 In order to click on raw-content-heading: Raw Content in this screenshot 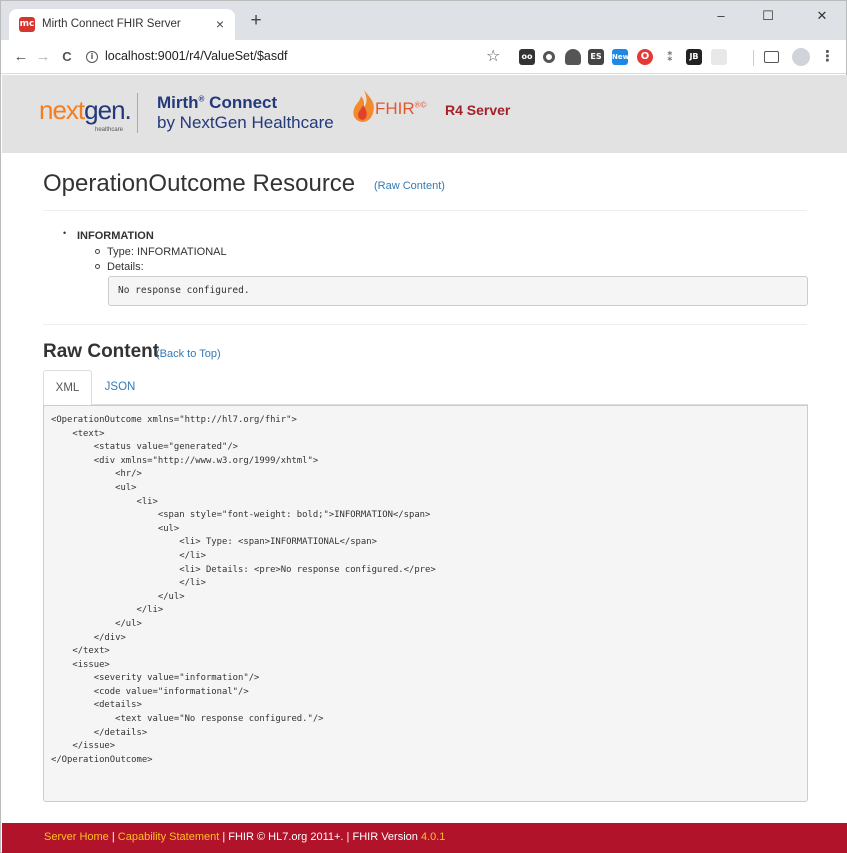, I will do `click(101, 351)`.